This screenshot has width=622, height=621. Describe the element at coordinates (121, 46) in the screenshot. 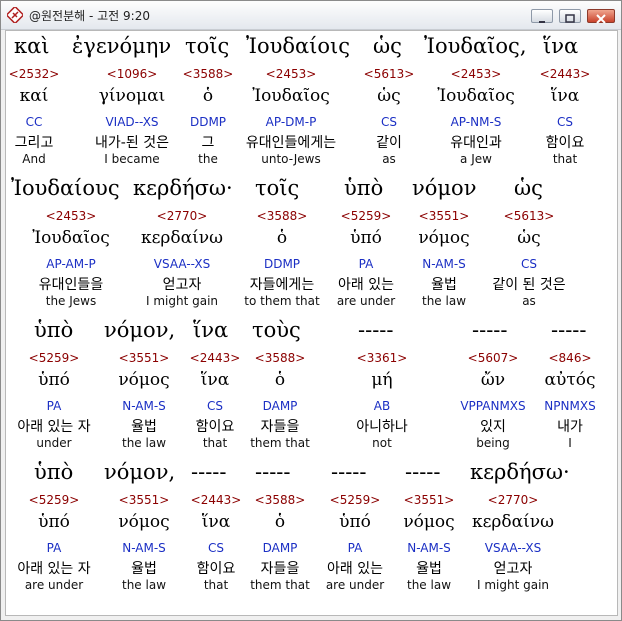

I see `greek-word: ἐγενόμην` at that location.